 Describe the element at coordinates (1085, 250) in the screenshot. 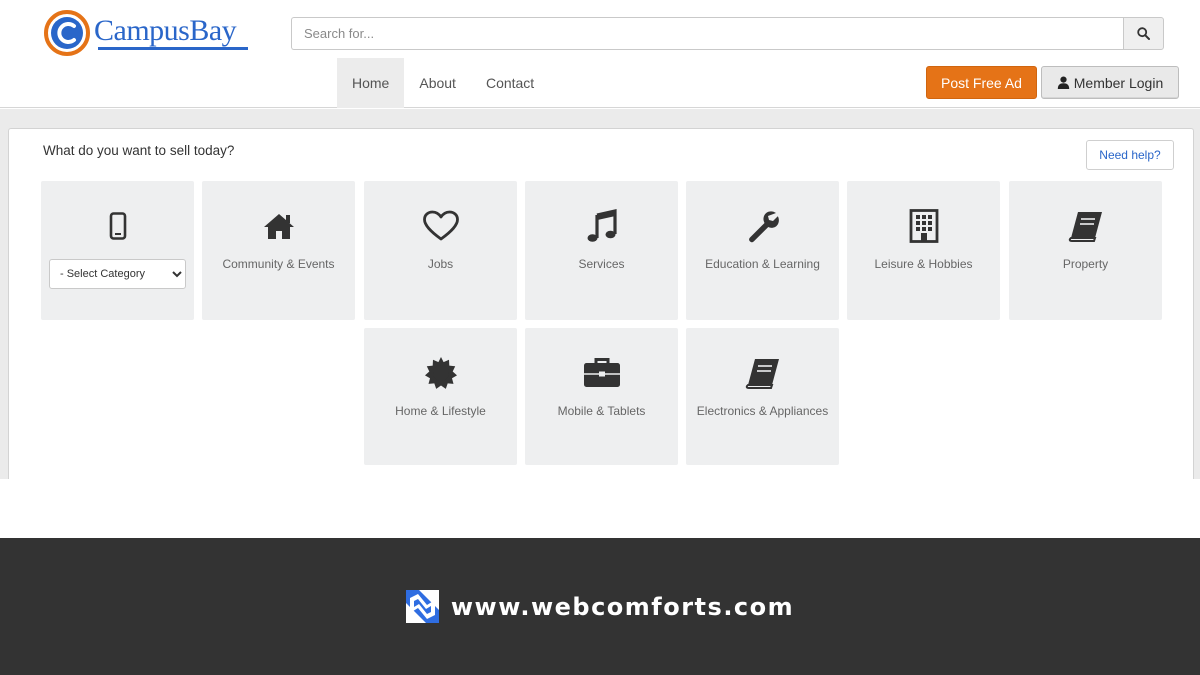

I see `tile-property: Property` at that location.